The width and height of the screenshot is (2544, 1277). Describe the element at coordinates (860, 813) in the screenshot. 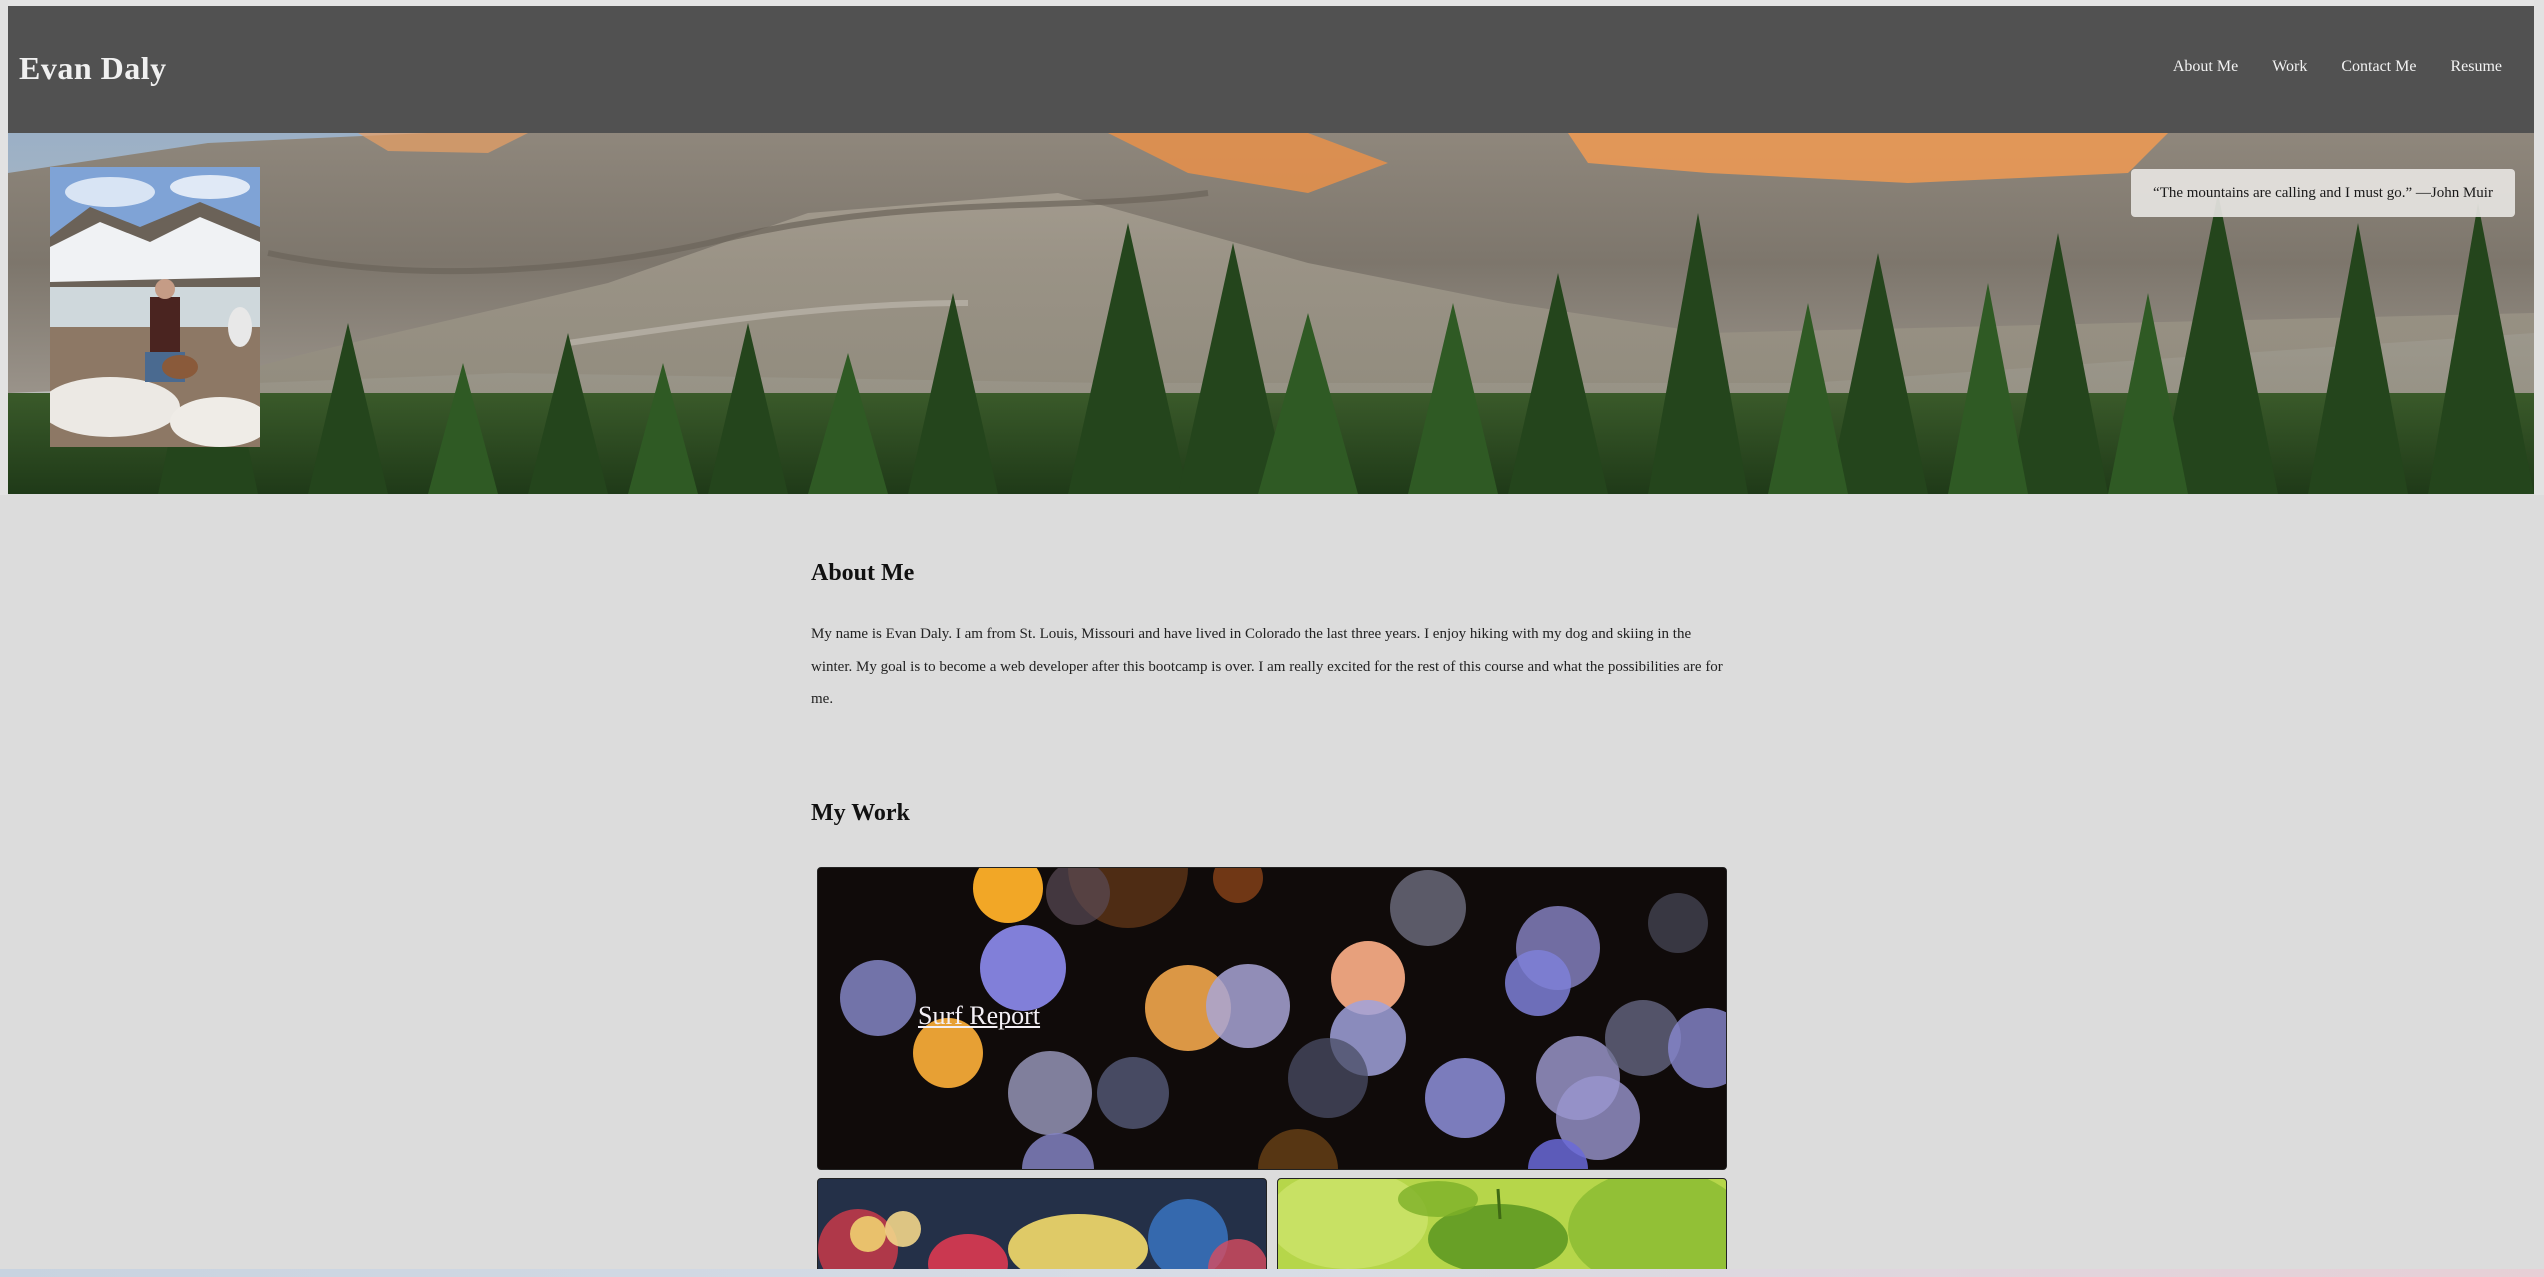

I see `work-heading: My Work` at that location.